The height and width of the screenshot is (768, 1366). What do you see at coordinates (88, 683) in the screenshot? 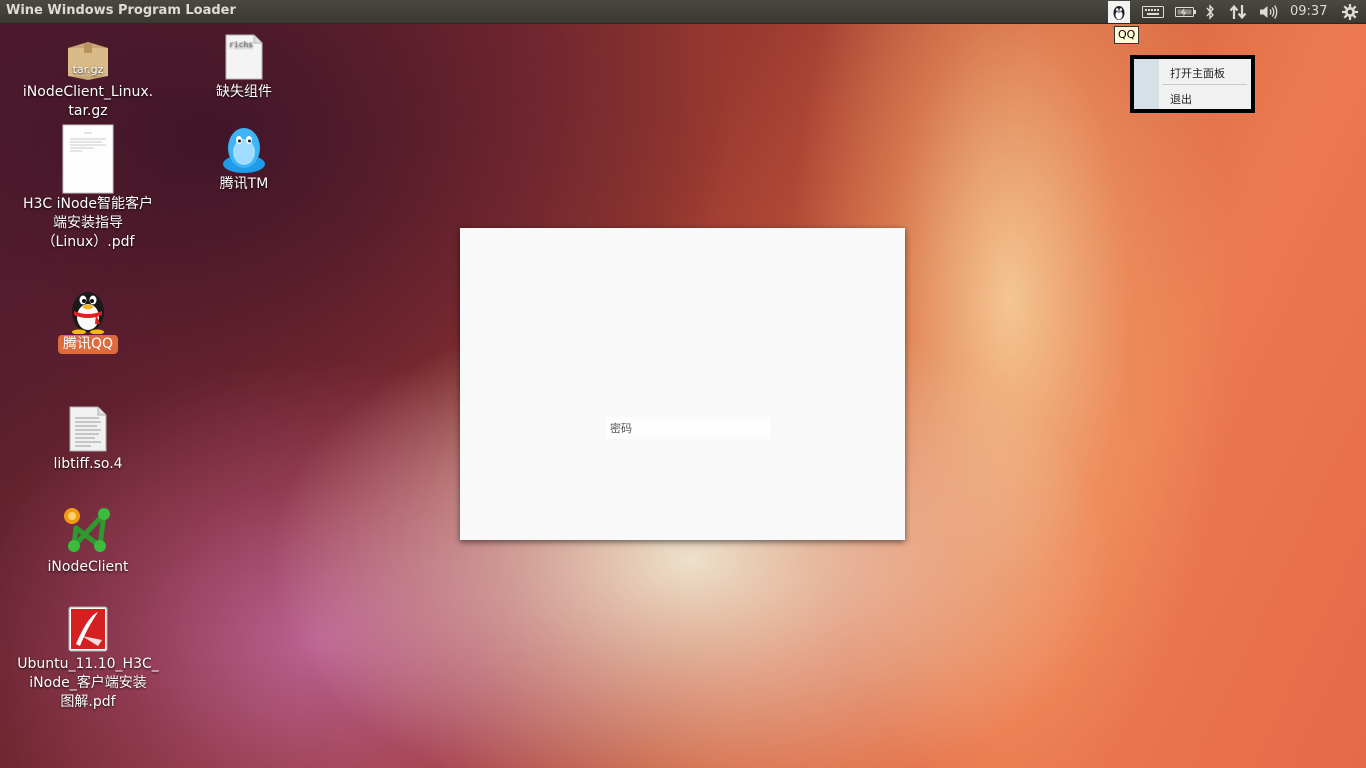
I see `desktop-icon-label: Ubuntu_11.10_H3C_ iNode_客户端安装 图解.pdf` at bounding box center [88, 683].